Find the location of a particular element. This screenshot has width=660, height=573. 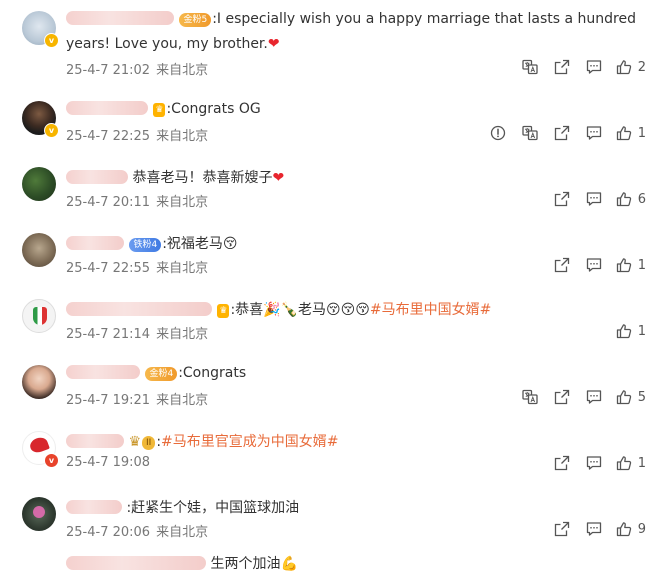

like-button: 2 is located at coordinates (631, 67).